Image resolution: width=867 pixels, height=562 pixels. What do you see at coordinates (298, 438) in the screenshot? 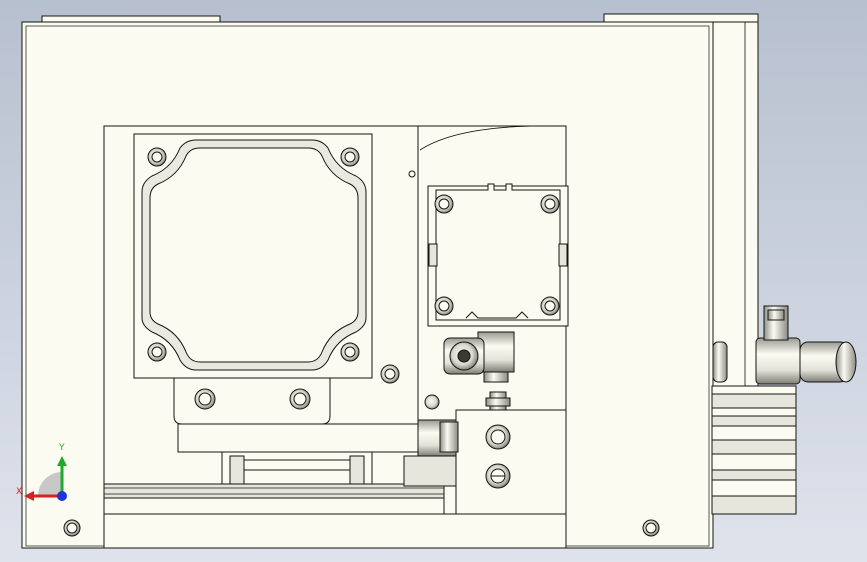
I see `carriage-block` at bounding box center [298, 438].